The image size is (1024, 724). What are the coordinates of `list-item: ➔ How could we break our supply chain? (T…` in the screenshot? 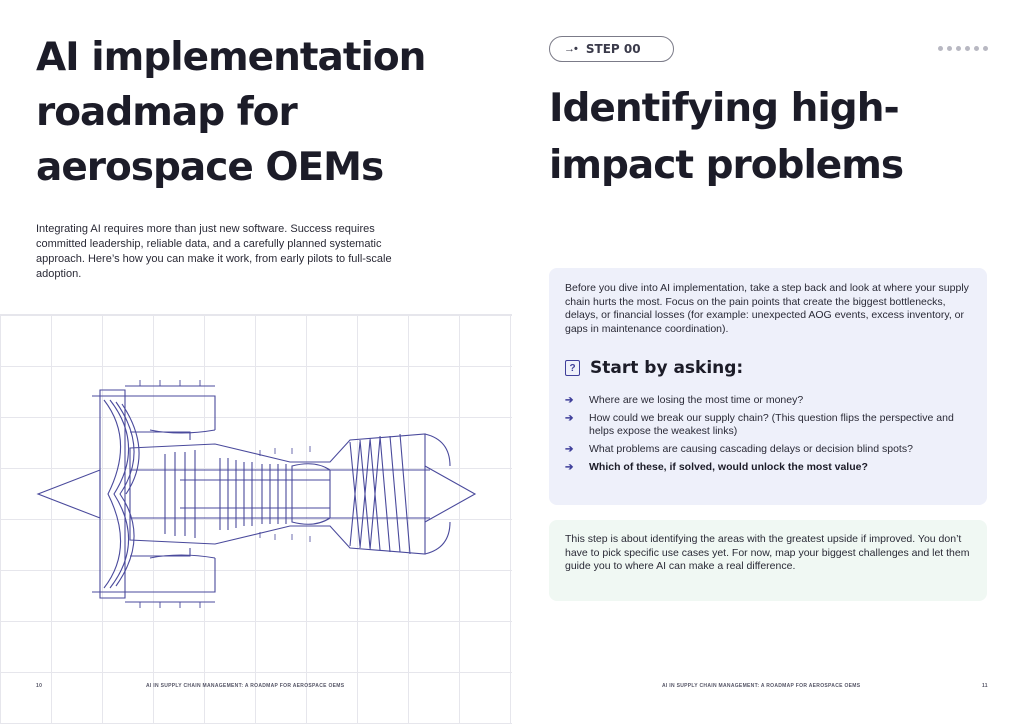 It's located at (759, 424).